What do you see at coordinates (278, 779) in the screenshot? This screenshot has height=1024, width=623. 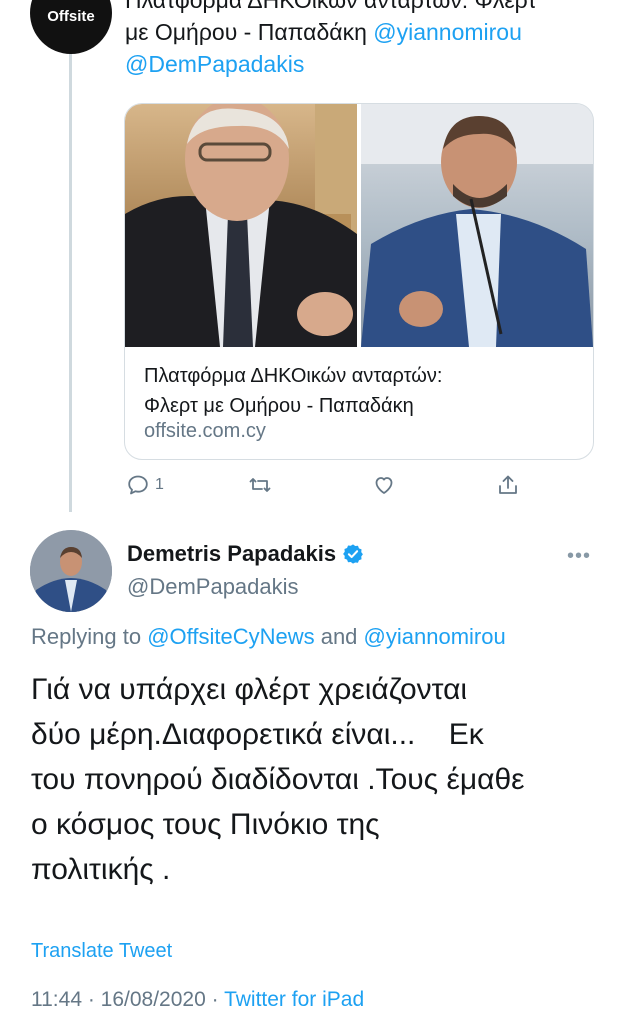 I see `tweet-body-line: του πονηρού διαδίδονται .Τους έμαθε` at bounding box center [278, 779].